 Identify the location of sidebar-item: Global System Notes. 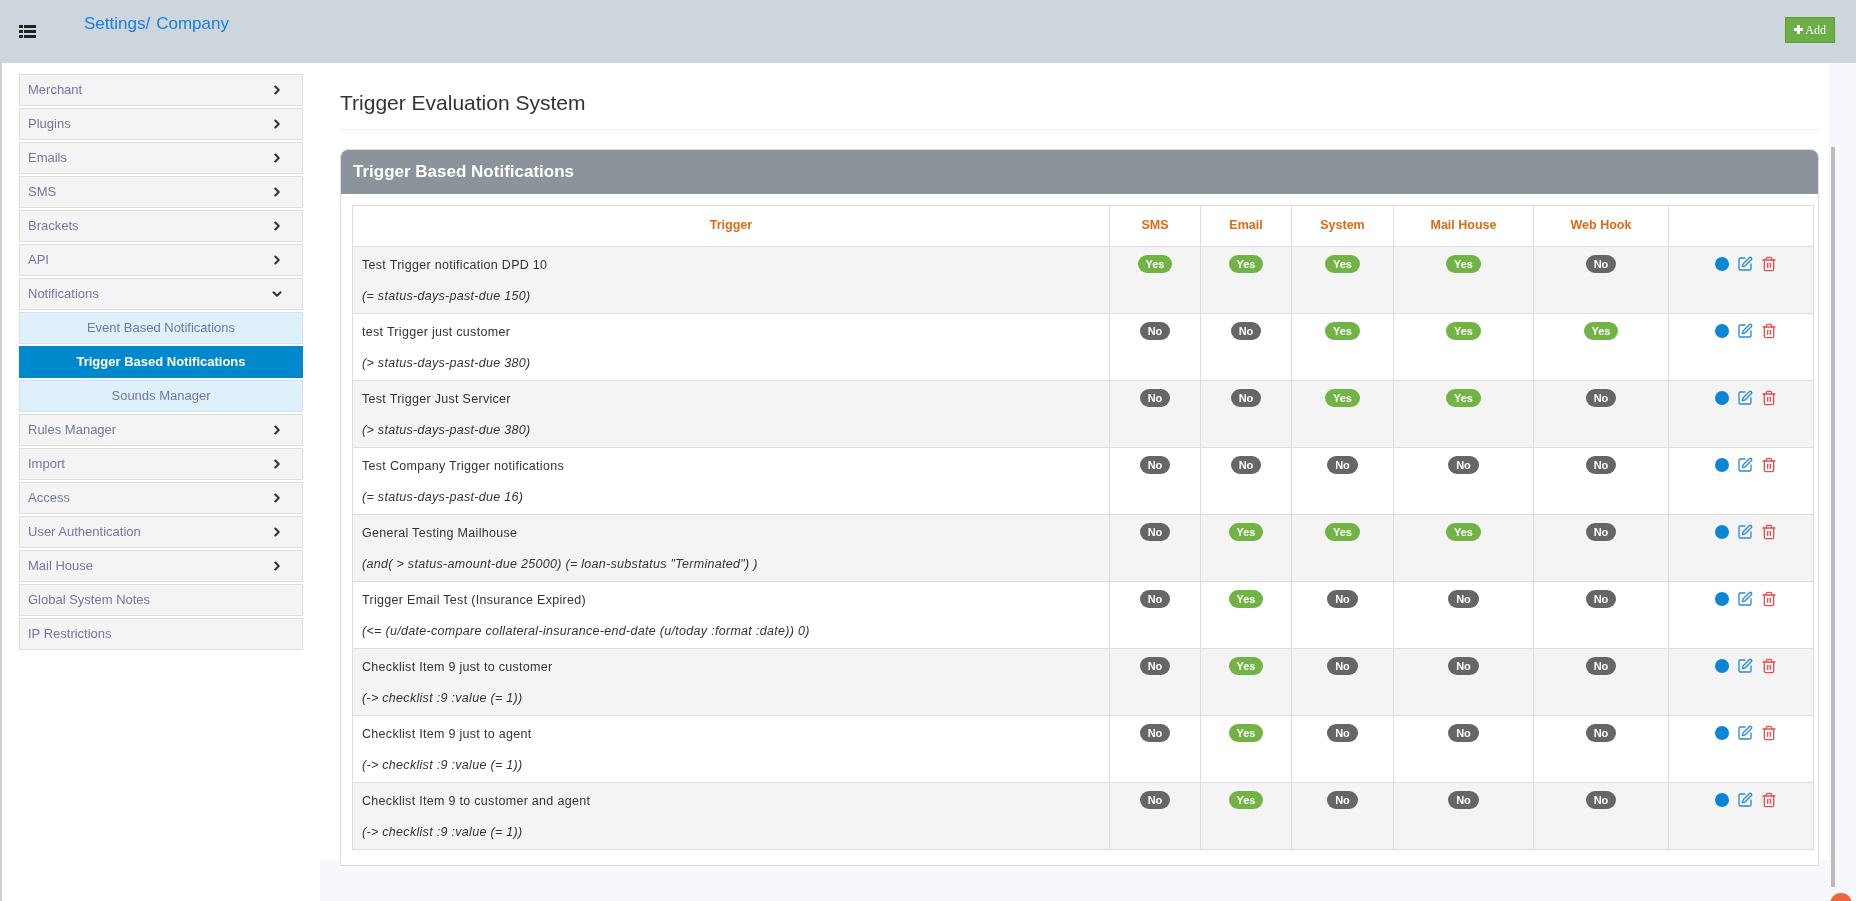
(161, 600).